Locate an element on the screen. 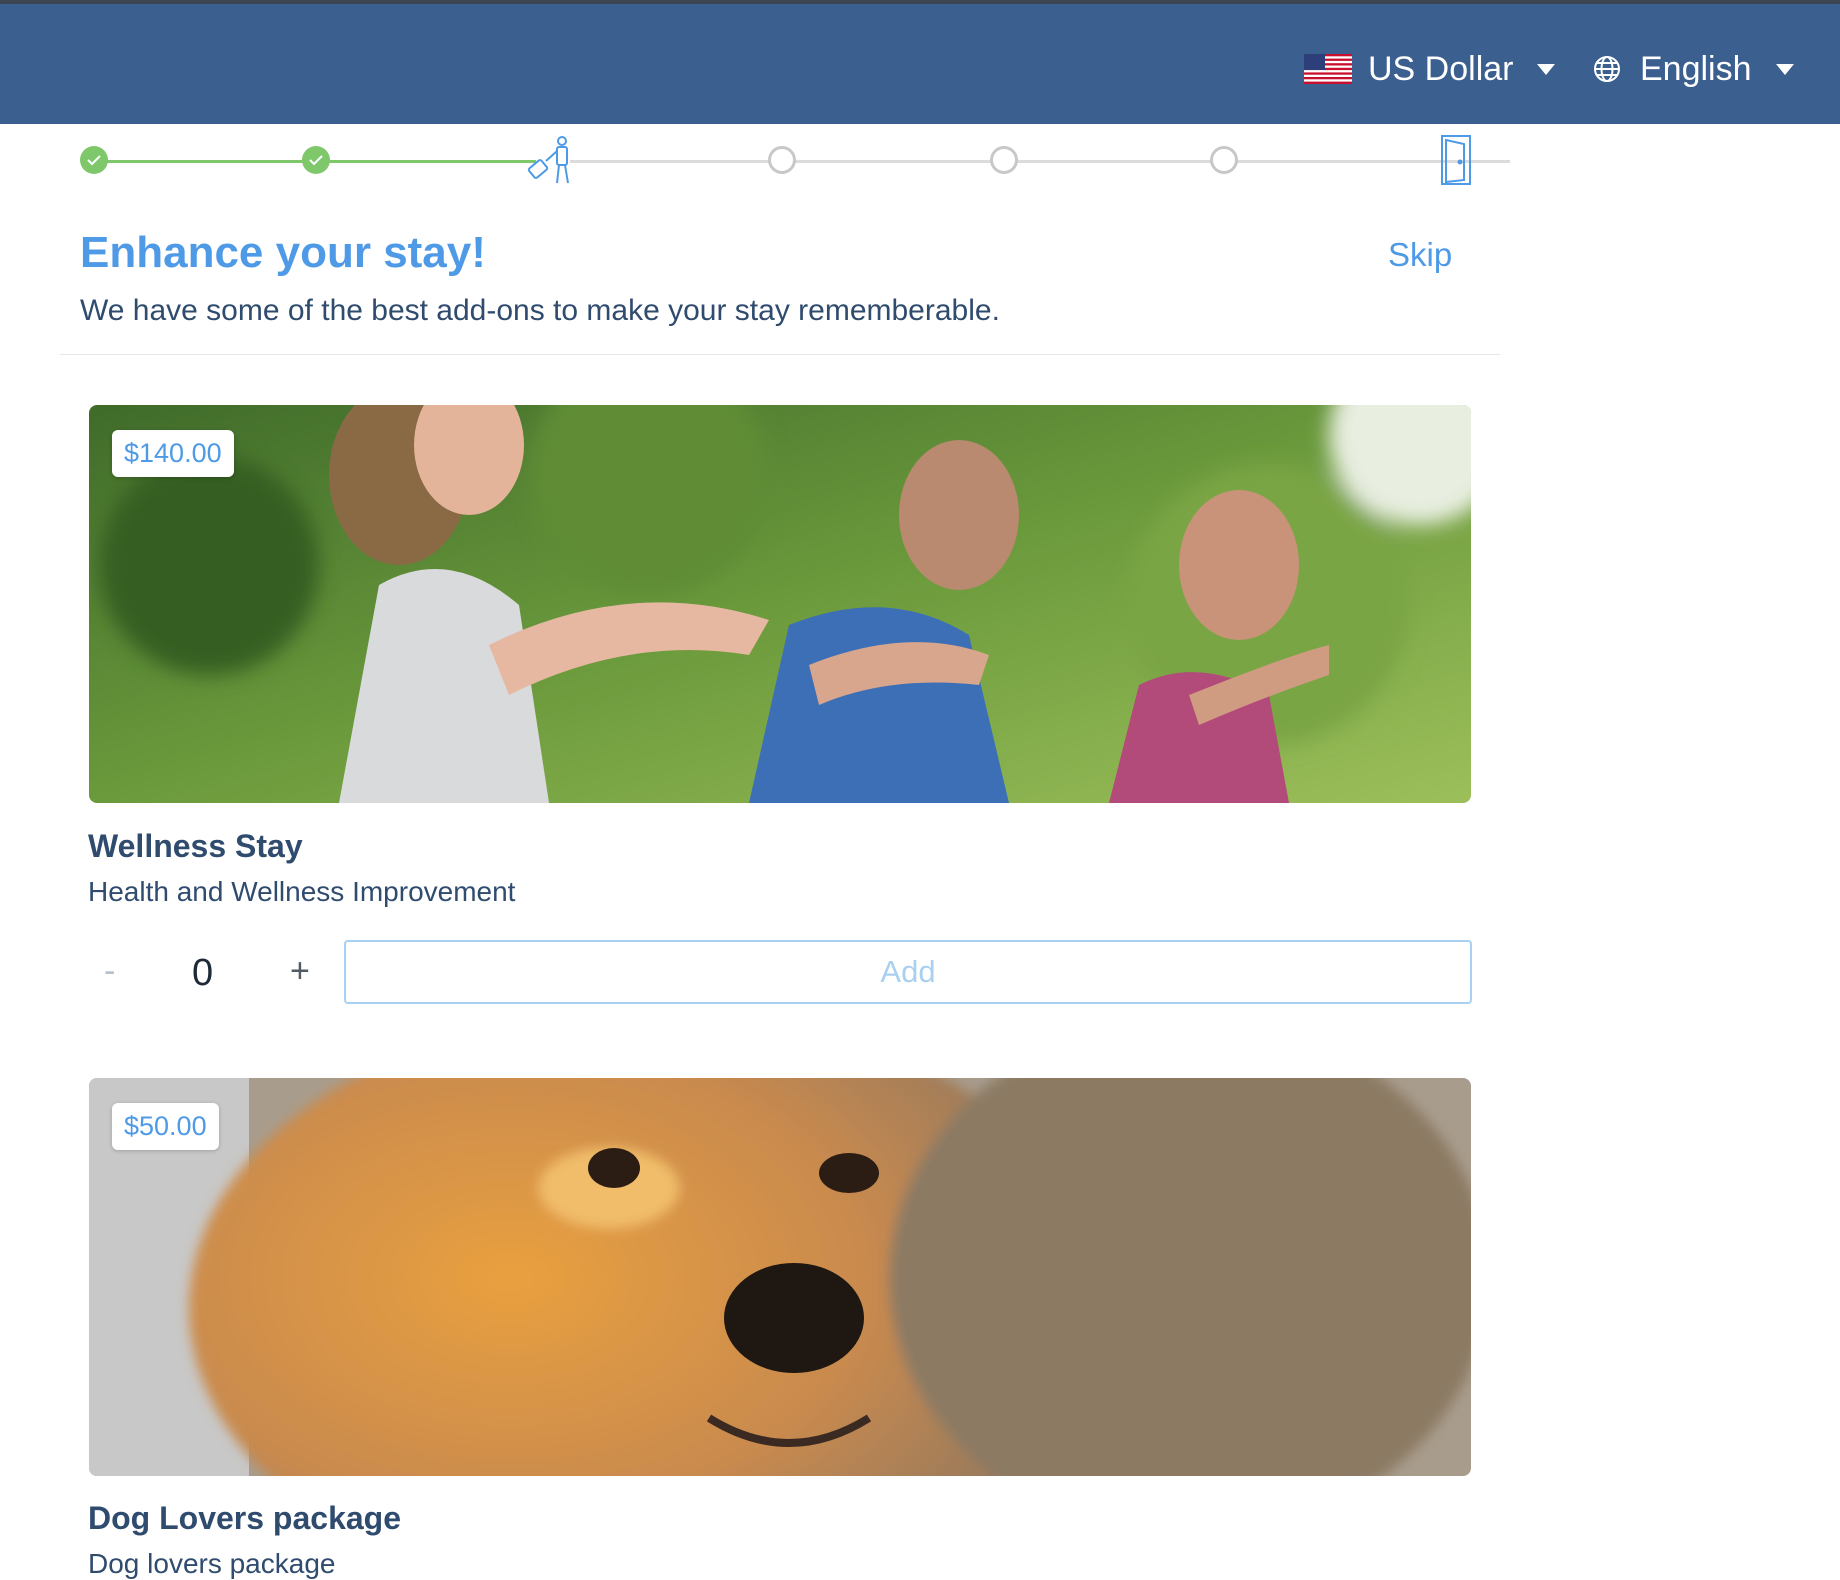 The image size is (1840, 1580). booking-progress-tracker is located at coordinates (795, 160).